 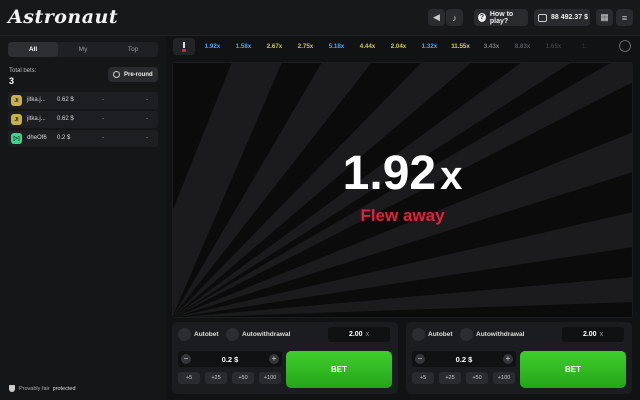 What do you see at coordinates (402, 215) in the screenshot?
I see `round-status: Flew away` at bounding box center [402, 215].